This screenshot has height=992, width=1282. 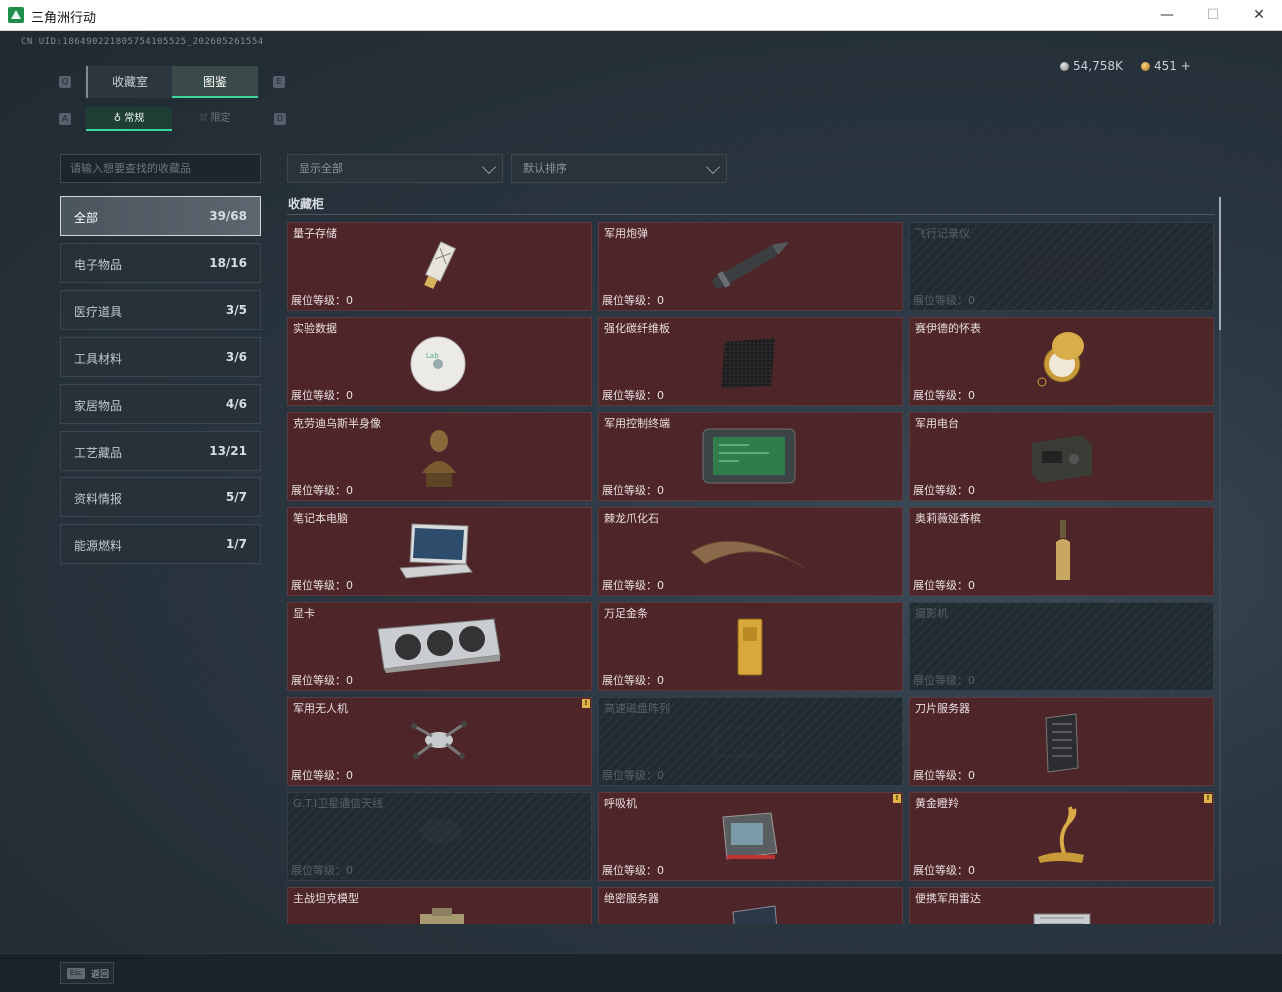 What do you see at coordinates (1259, 15) in the screenshot?
I see `close-button: ✕` at bounding box center [1259, 15].